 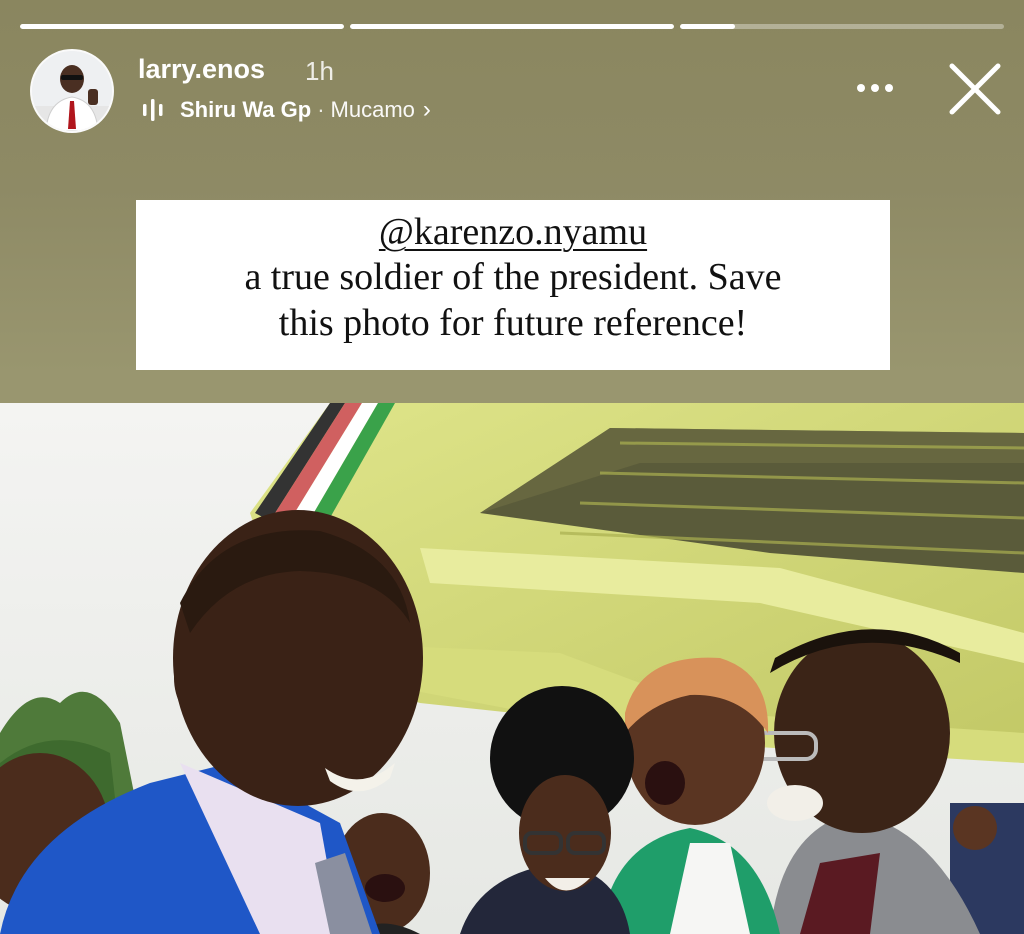 I want to click on close-icon, so click(x=975, y=89).